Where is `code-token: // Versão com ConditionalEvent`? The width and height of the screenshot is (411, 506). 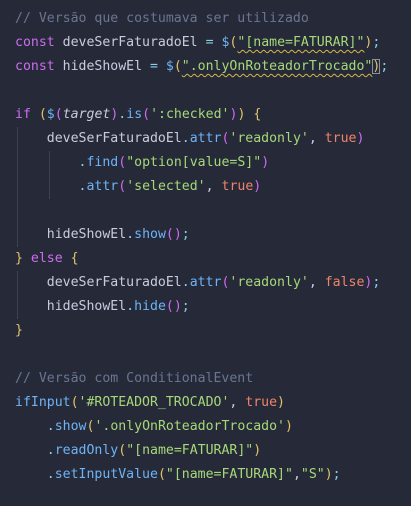 code-token: // Versão com ConditionalEvent is located at coordinates (134, 378).